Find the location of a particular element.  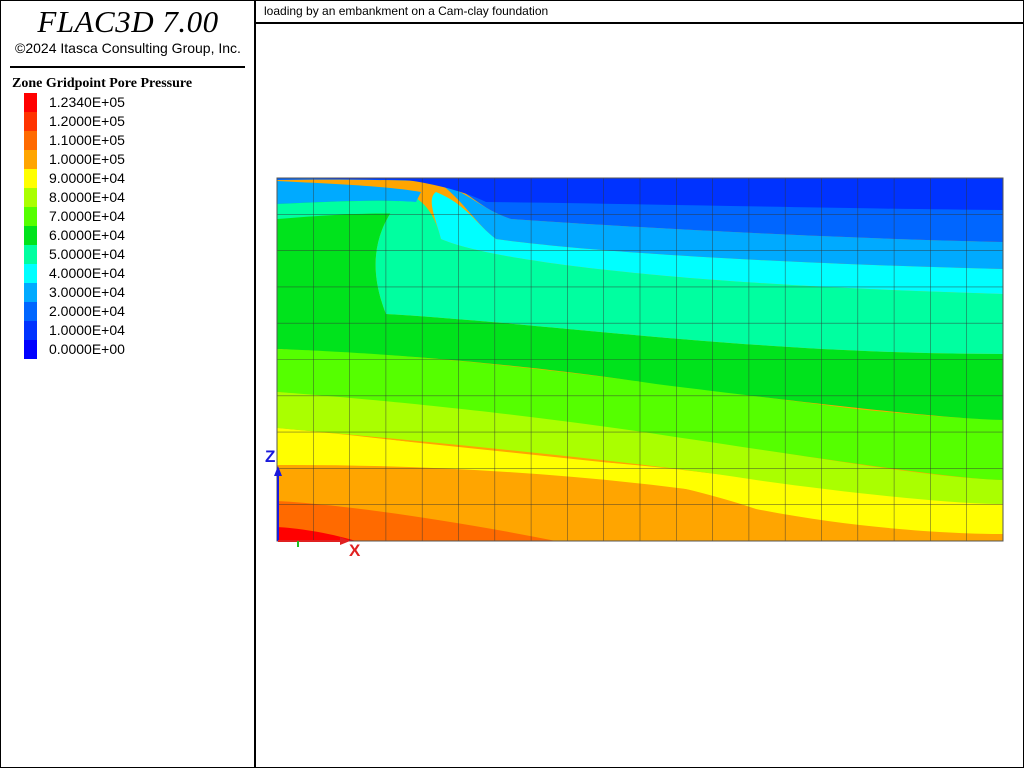

legend-label: 9.0000E+04 is located at coordinates (87, 178).